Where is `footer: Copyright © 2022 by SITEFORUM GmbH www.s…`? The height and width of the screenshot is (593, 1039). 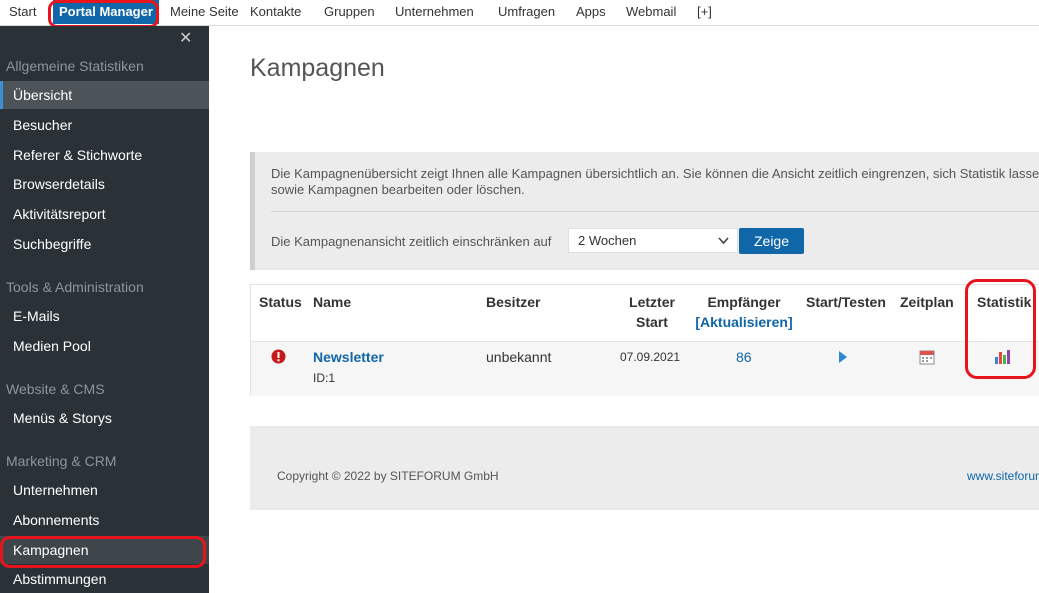 footer: Copyright © 2022 by SITEFORUM GmbH www.s… is located at coordinates (644, 468).